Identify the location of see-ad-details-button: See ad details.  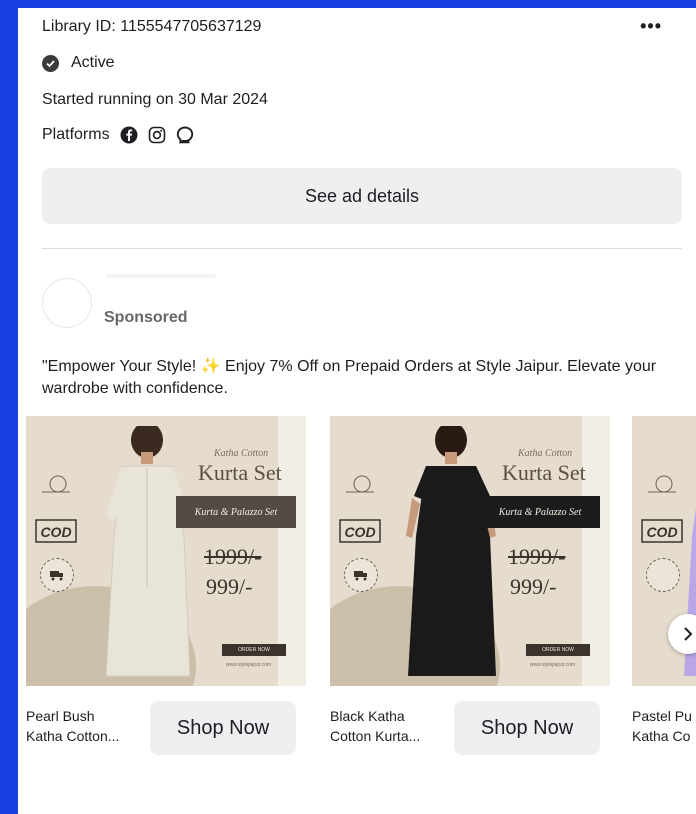
(362, 196).